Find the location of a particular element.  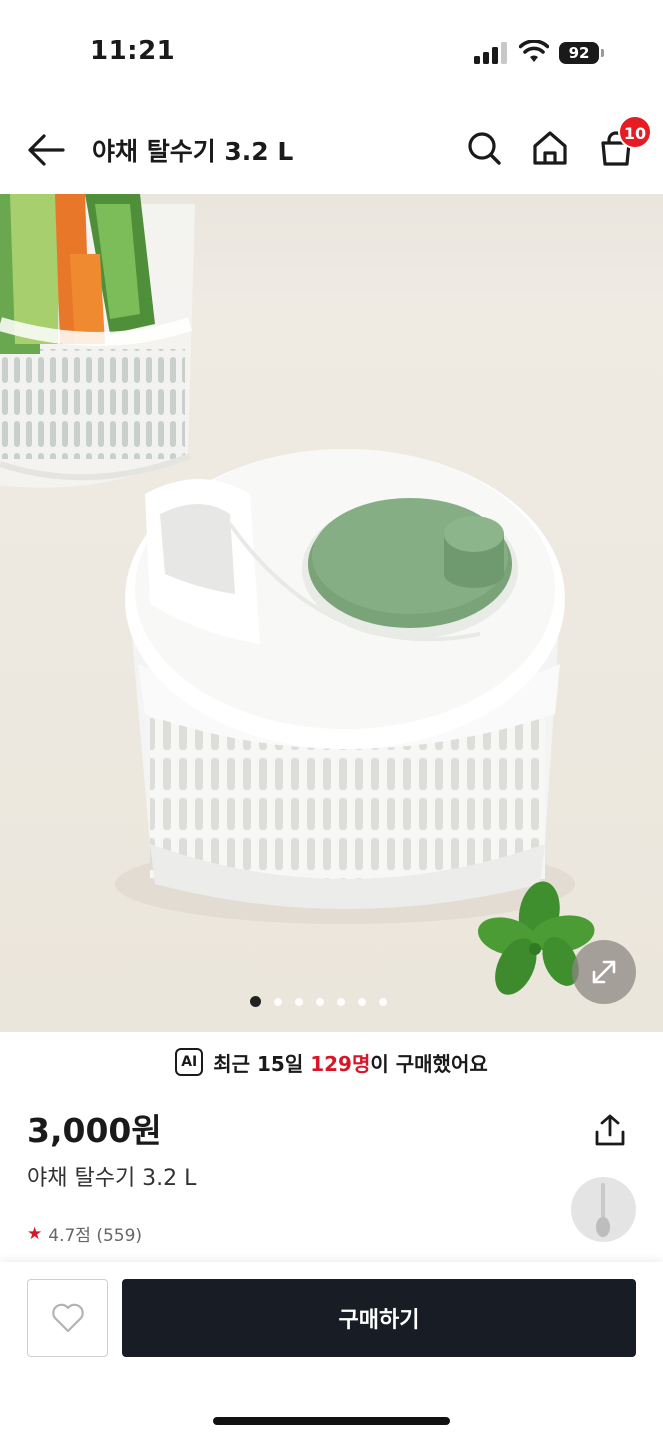

product-name: 야채 탈수기 3.2 L is located at coordinates (112, 1178).